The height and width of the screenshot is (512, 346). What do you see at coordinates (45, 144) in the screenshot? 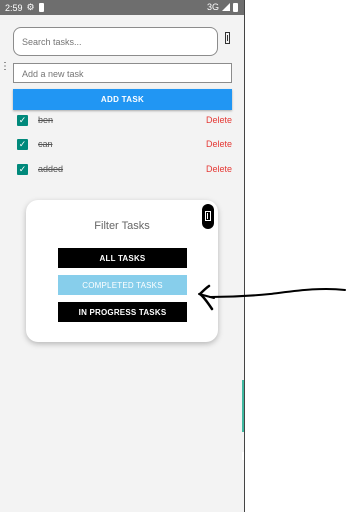
I see `task-text: can` at bounding box center [45, 144].